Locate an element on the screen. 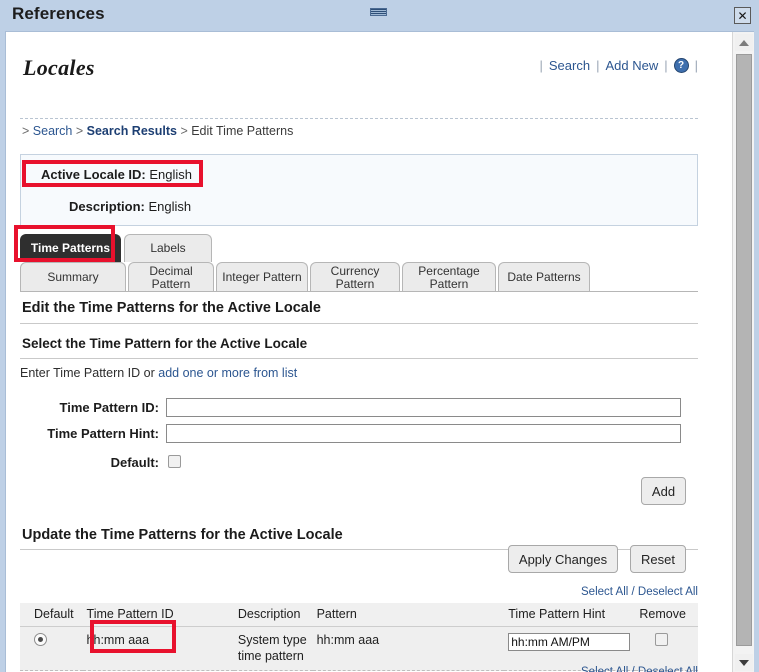 This screenshot has height=672, width=759. pattern-hint-row: Time Pattern Hint: is located at coordinates (359, 434).